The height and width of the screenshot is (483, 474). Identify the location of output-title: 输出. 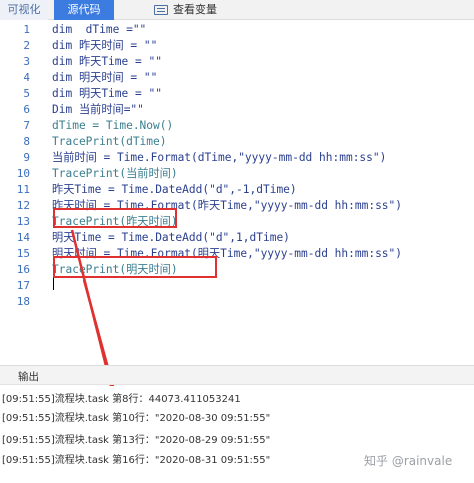
(28, 377).